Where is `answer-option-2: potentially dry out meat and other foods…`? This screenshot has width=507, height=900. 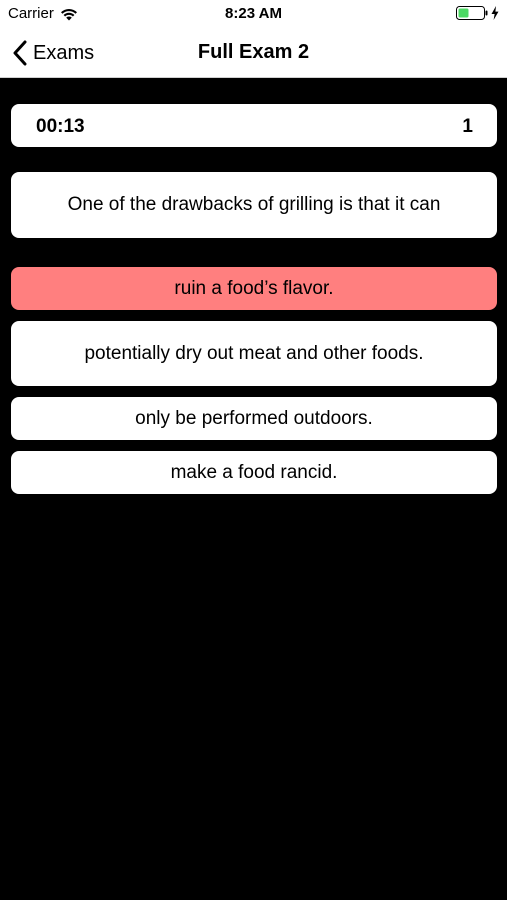
answer-option-2: potentially dry out meat and other foods… is located at coordinates (254, 353).